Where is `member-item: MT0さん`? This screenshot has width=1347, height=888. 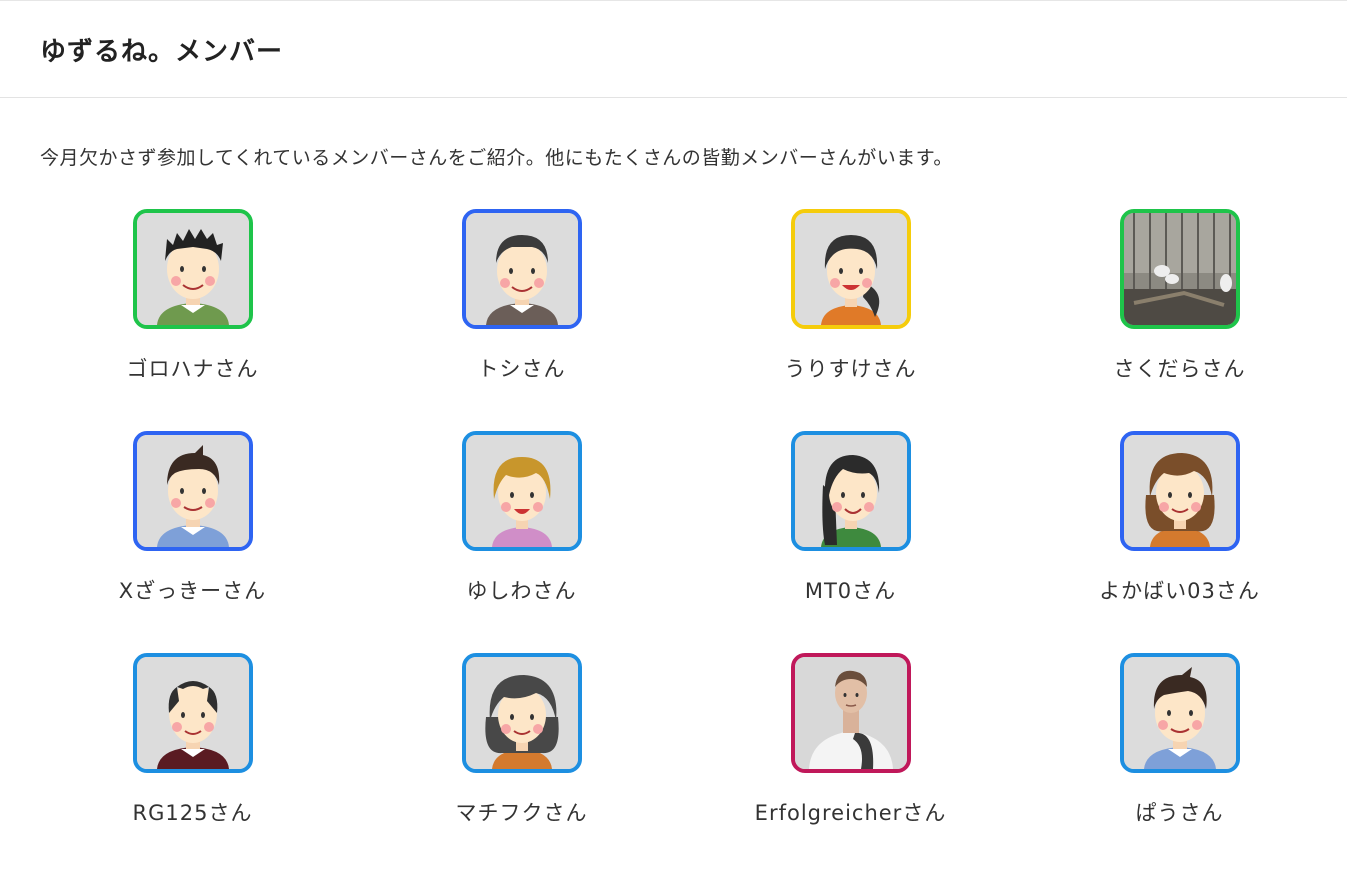
member-item: MT0さん is located at coordinates (850, 542).